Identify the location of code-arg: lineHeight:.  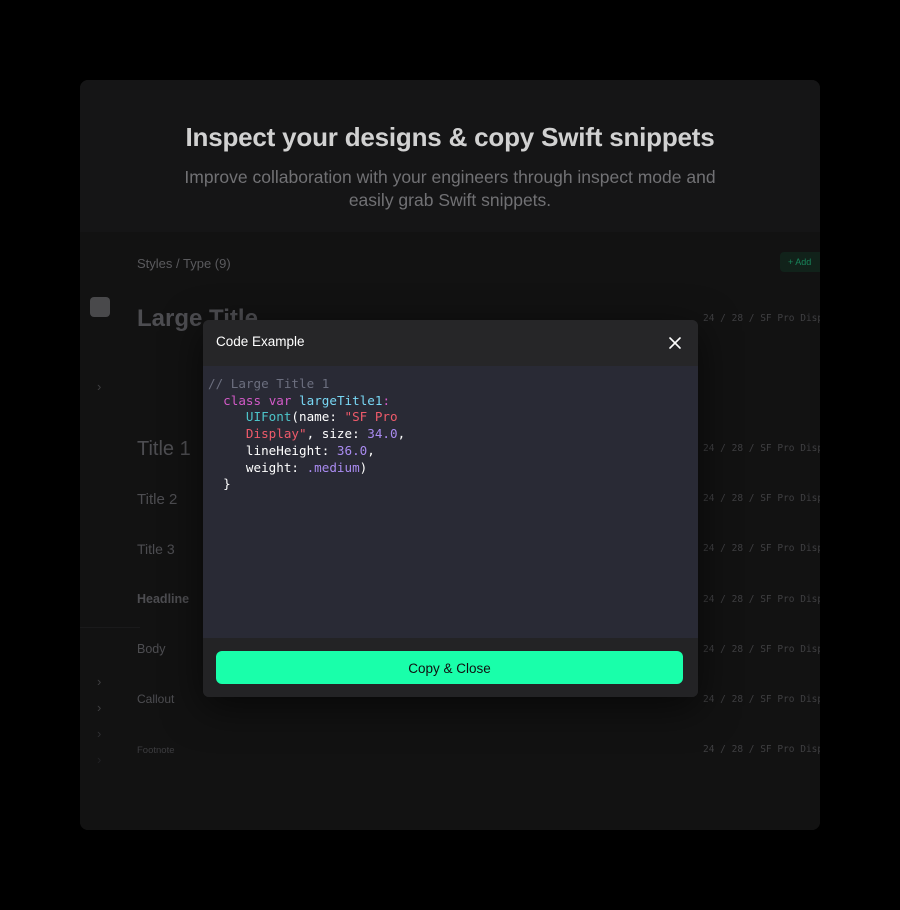
(291, 450).